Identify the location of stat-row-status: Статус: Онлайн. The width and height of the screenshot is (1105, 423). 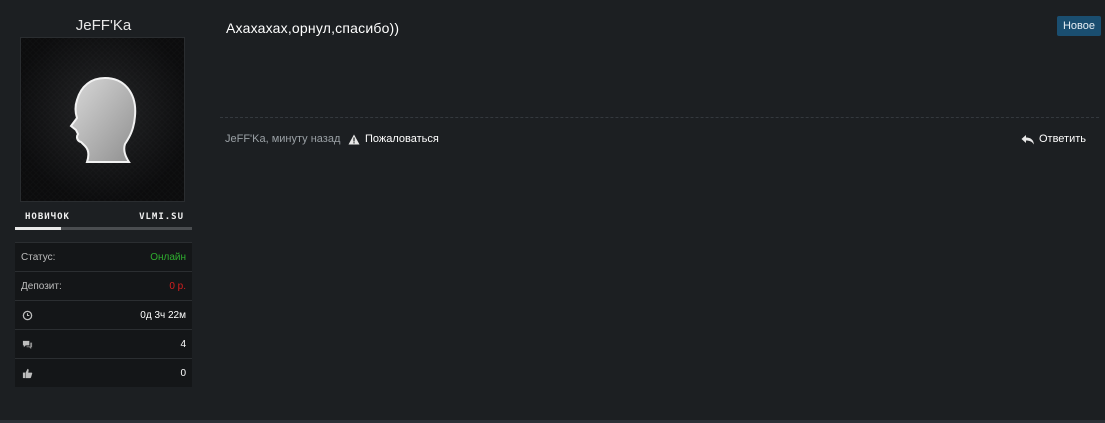
(103, 256).